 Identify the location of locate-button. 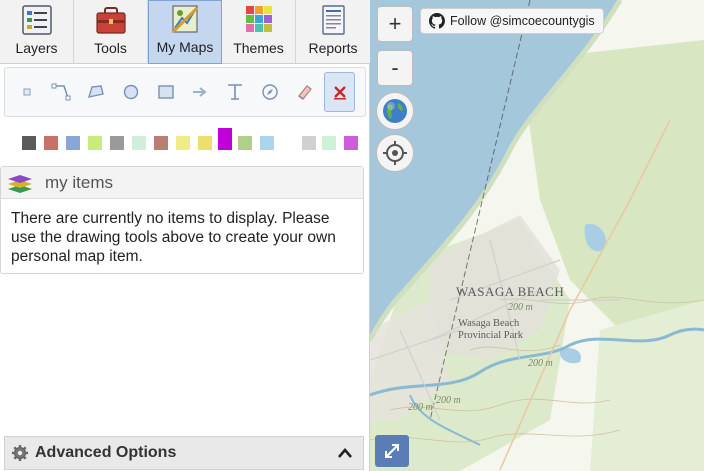
(395, 153).